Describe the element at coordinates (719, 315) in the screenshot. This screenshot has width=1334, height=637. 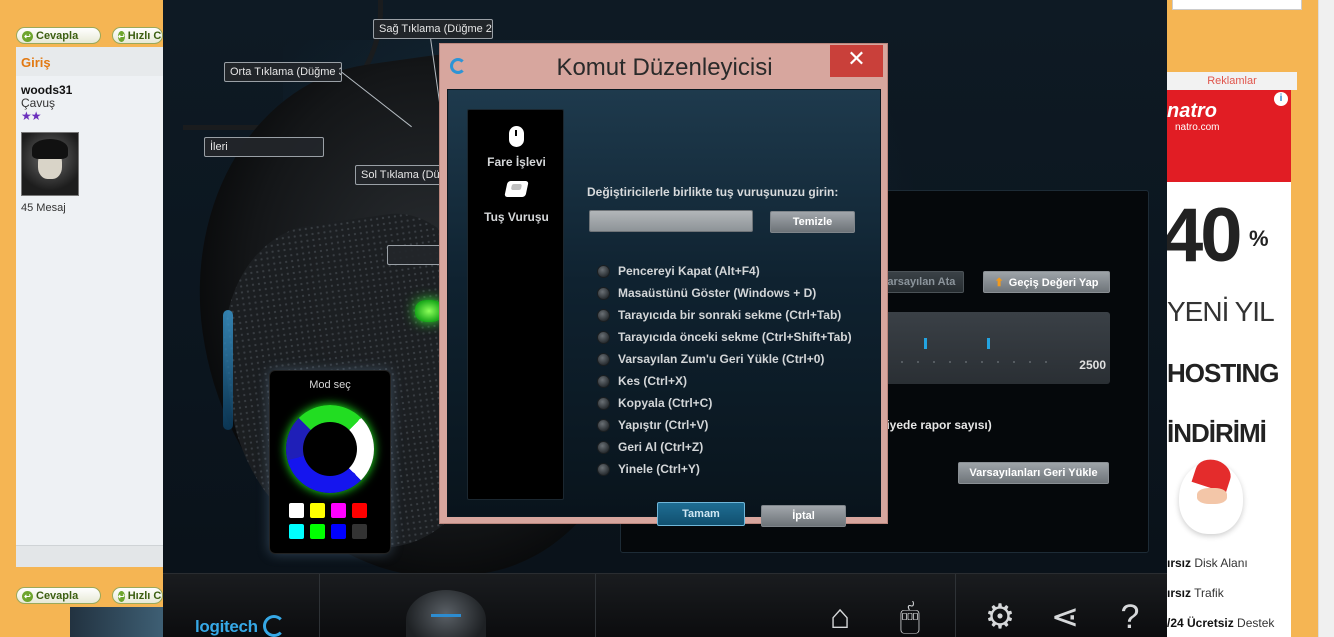
I see `preset-option: Tarayıcıda bir sonraki sekme (Ctrl+Tab)` at that location.